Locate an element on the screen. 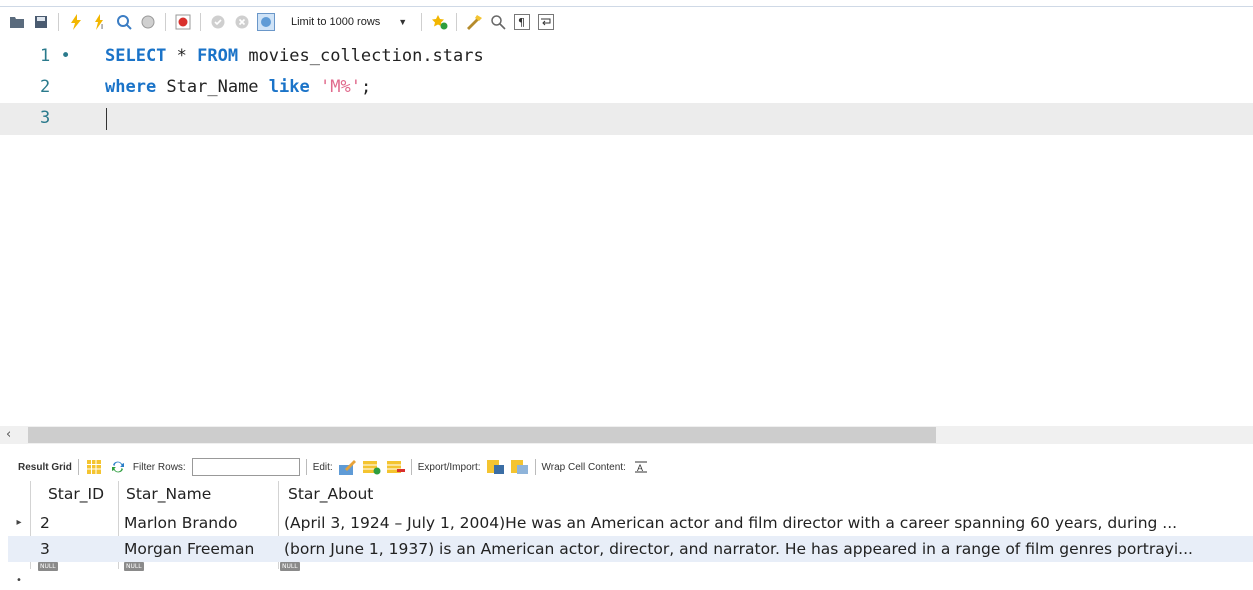 The height and width of the screenshot is (590, 1253). explain-magnifier-icon is located at coordinates (124, 22).